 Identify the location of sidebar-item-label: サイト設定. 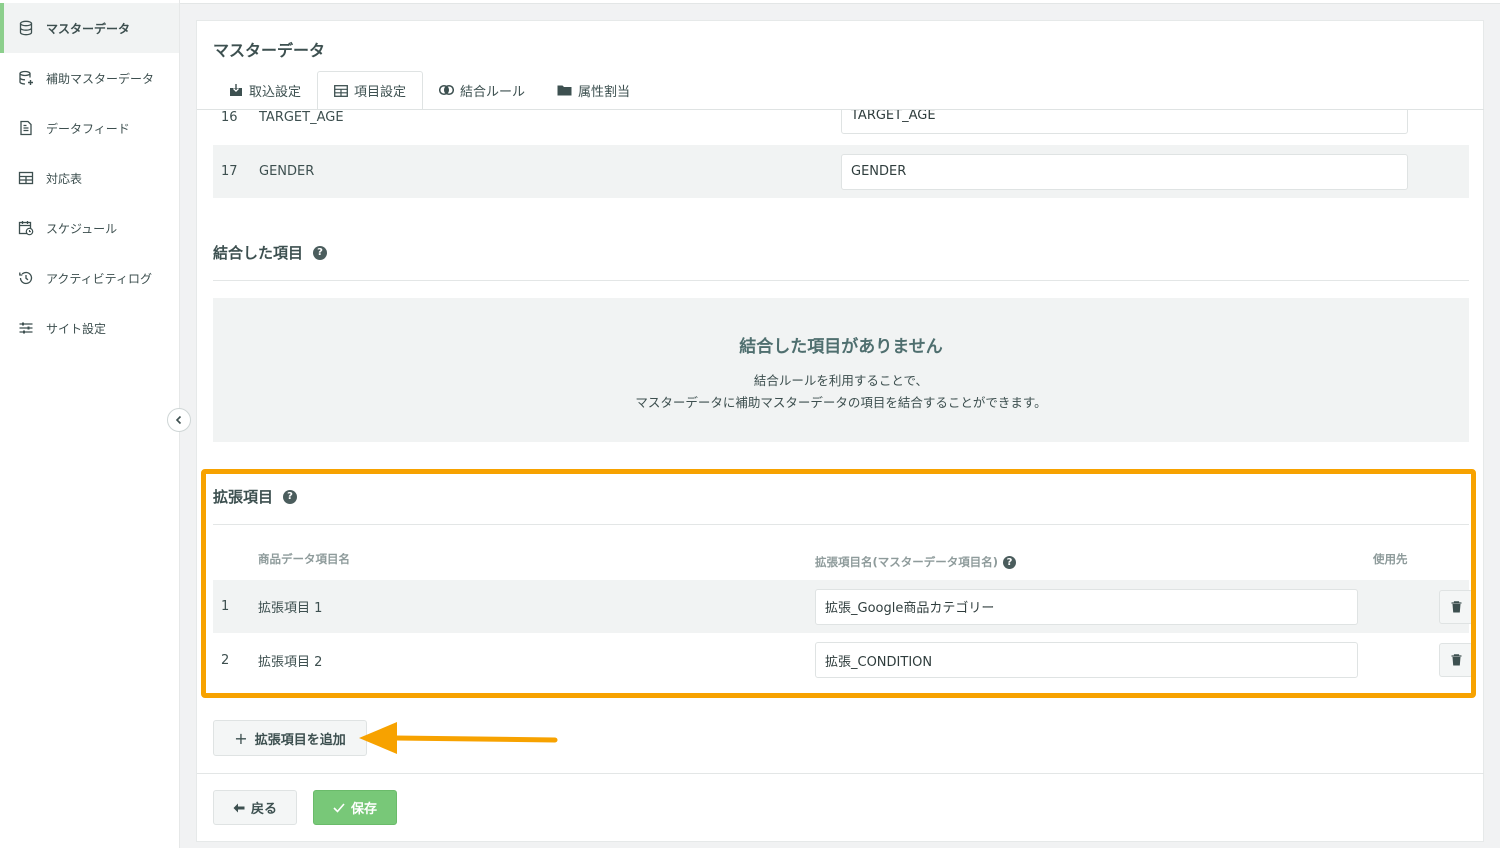
(76, 328).